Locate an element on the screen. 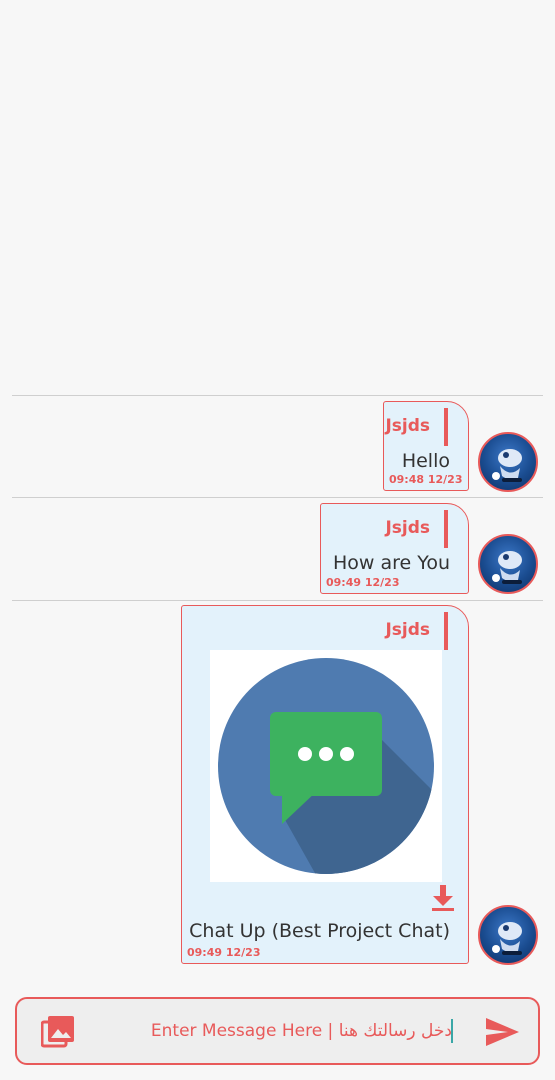 The height and width of the screenshot is (1080, 555). message-row: Jsjds How are You 09:49 12/23 is located at coordinates (277, 548).